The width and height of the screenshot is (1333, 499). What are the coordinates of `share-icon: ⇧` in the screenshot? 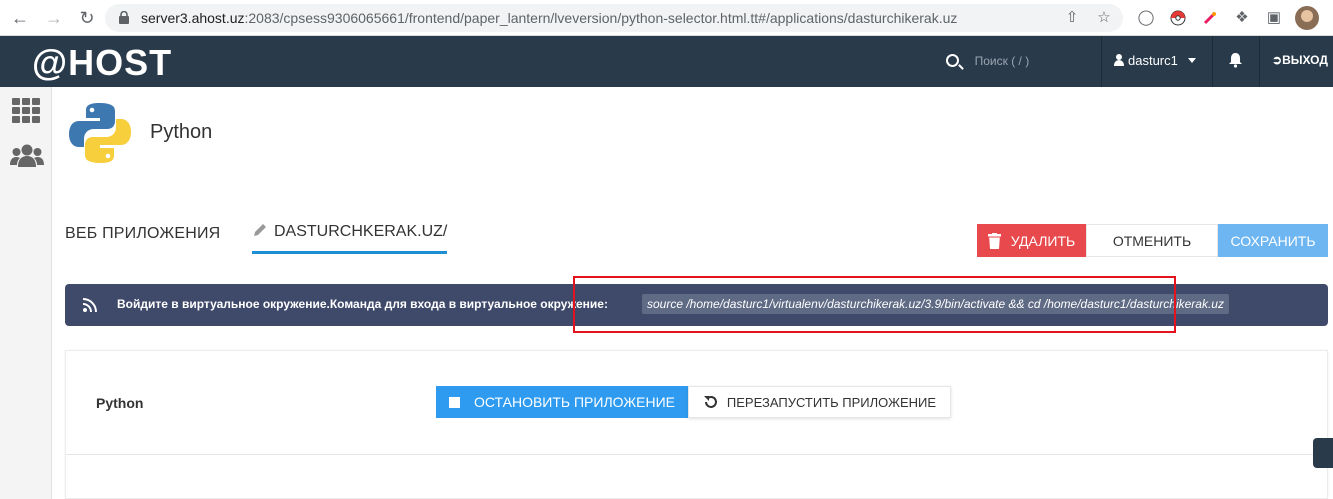 It's located at (1072, 18).